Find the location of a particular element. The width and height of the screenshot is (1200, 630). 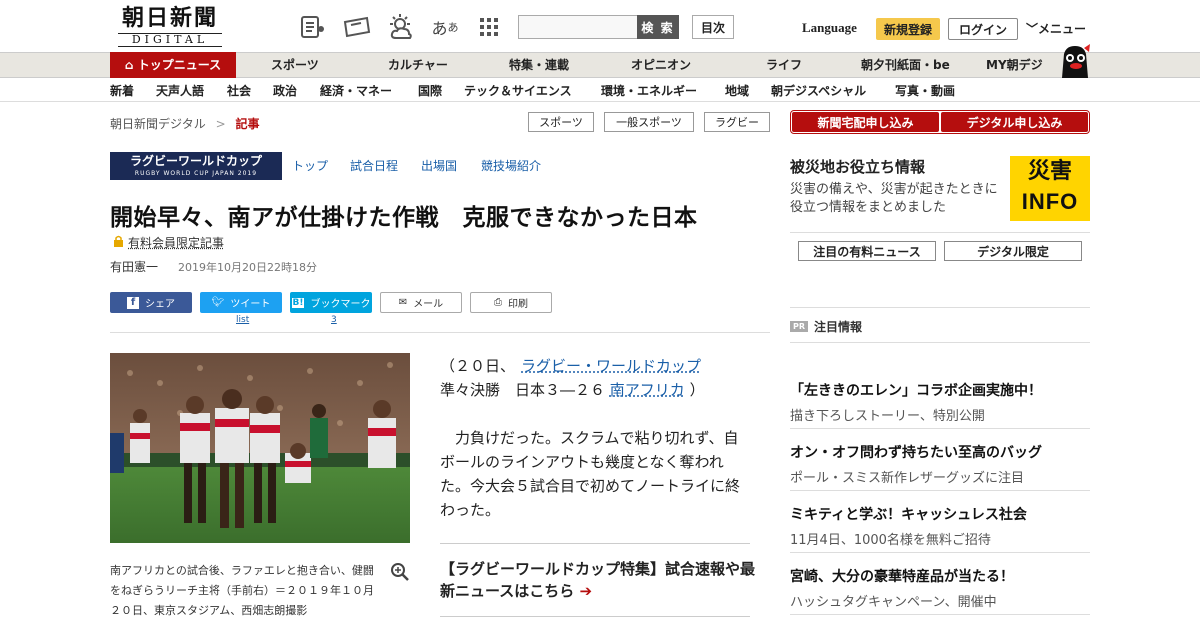

mascot-icon is located at coordinates (1075, 61).